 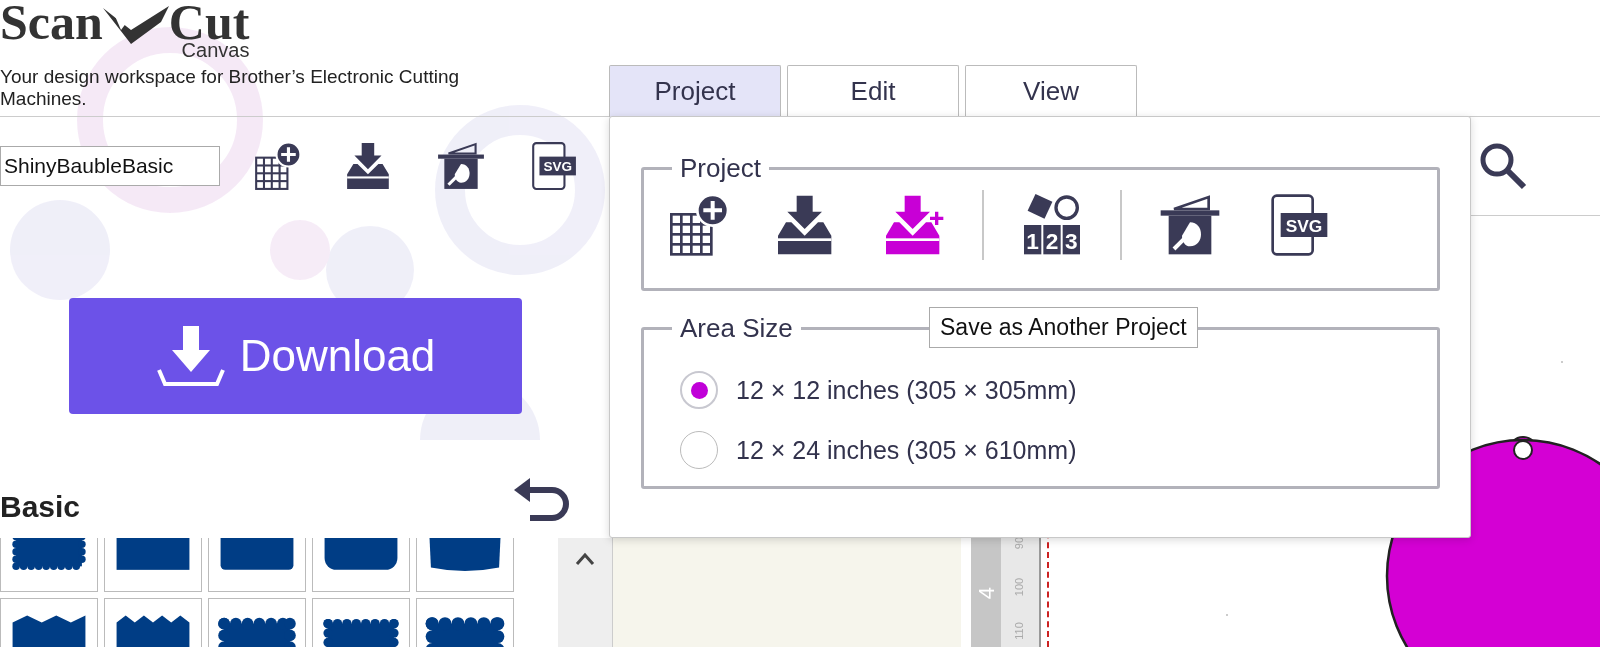 What do you see at coordinates (542, 500) in the screenshot?
I see `undo-icon` at bounding box center [542, 500].